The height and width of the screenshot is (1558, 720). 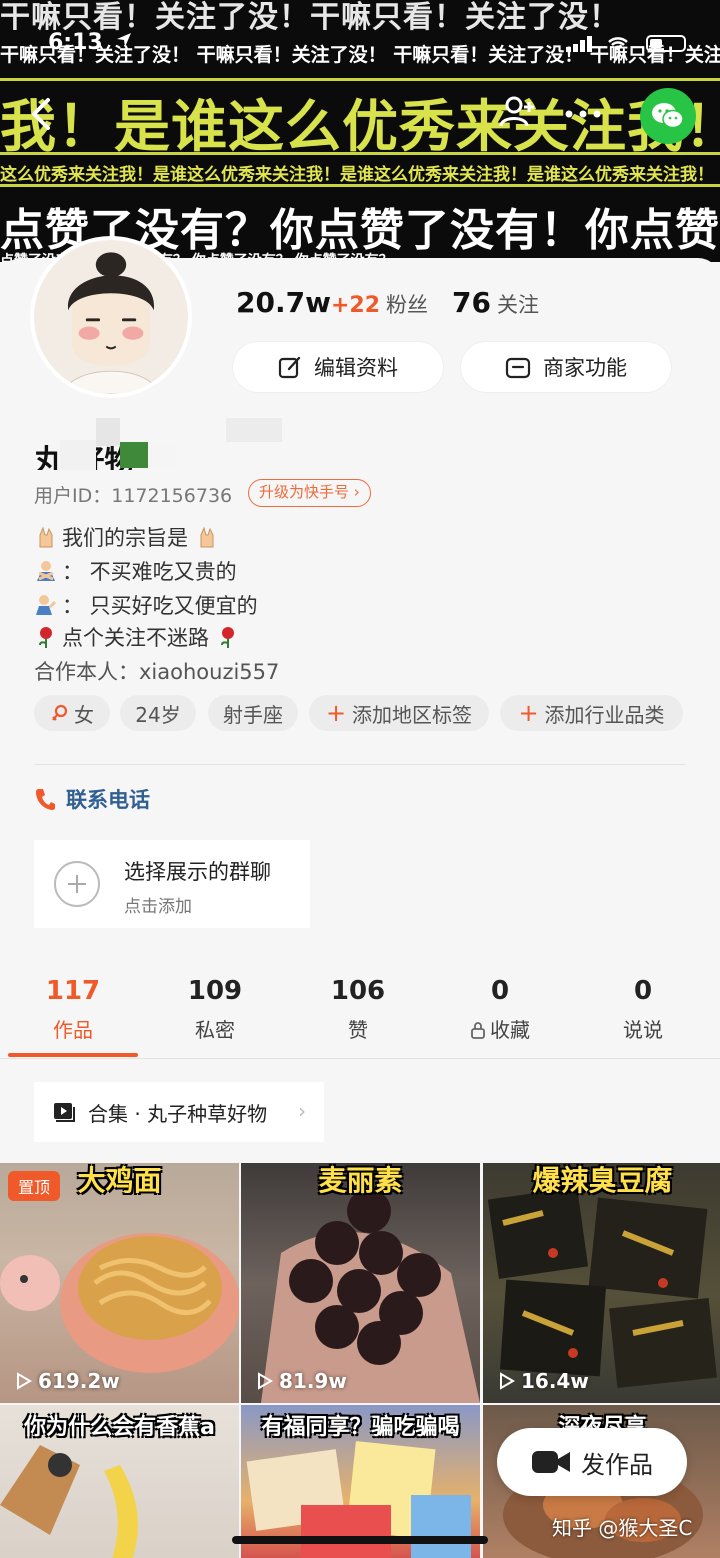 I want to click on add-industry-tag: + 添加行业品类, so click(x=591, y=713).